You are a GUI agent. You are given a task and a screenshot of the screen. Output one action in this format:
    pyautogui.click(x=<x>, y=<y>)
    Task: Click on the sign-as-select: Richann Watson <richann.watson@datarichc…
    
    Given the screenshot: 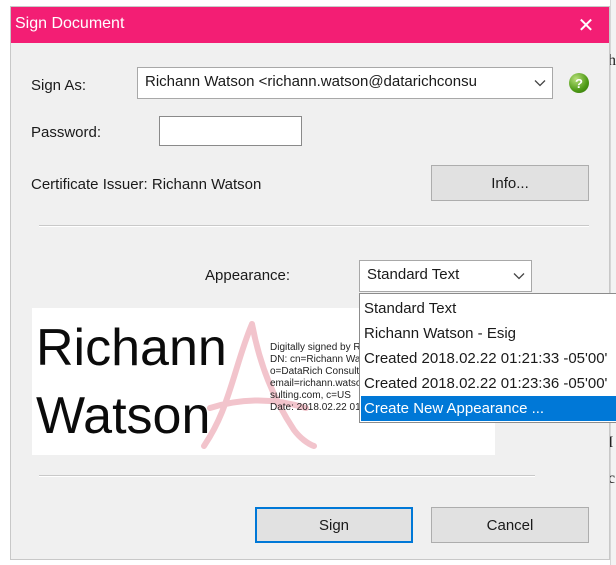 What is the action you would take?
    pyautogui.click(x=345, y=83)
    